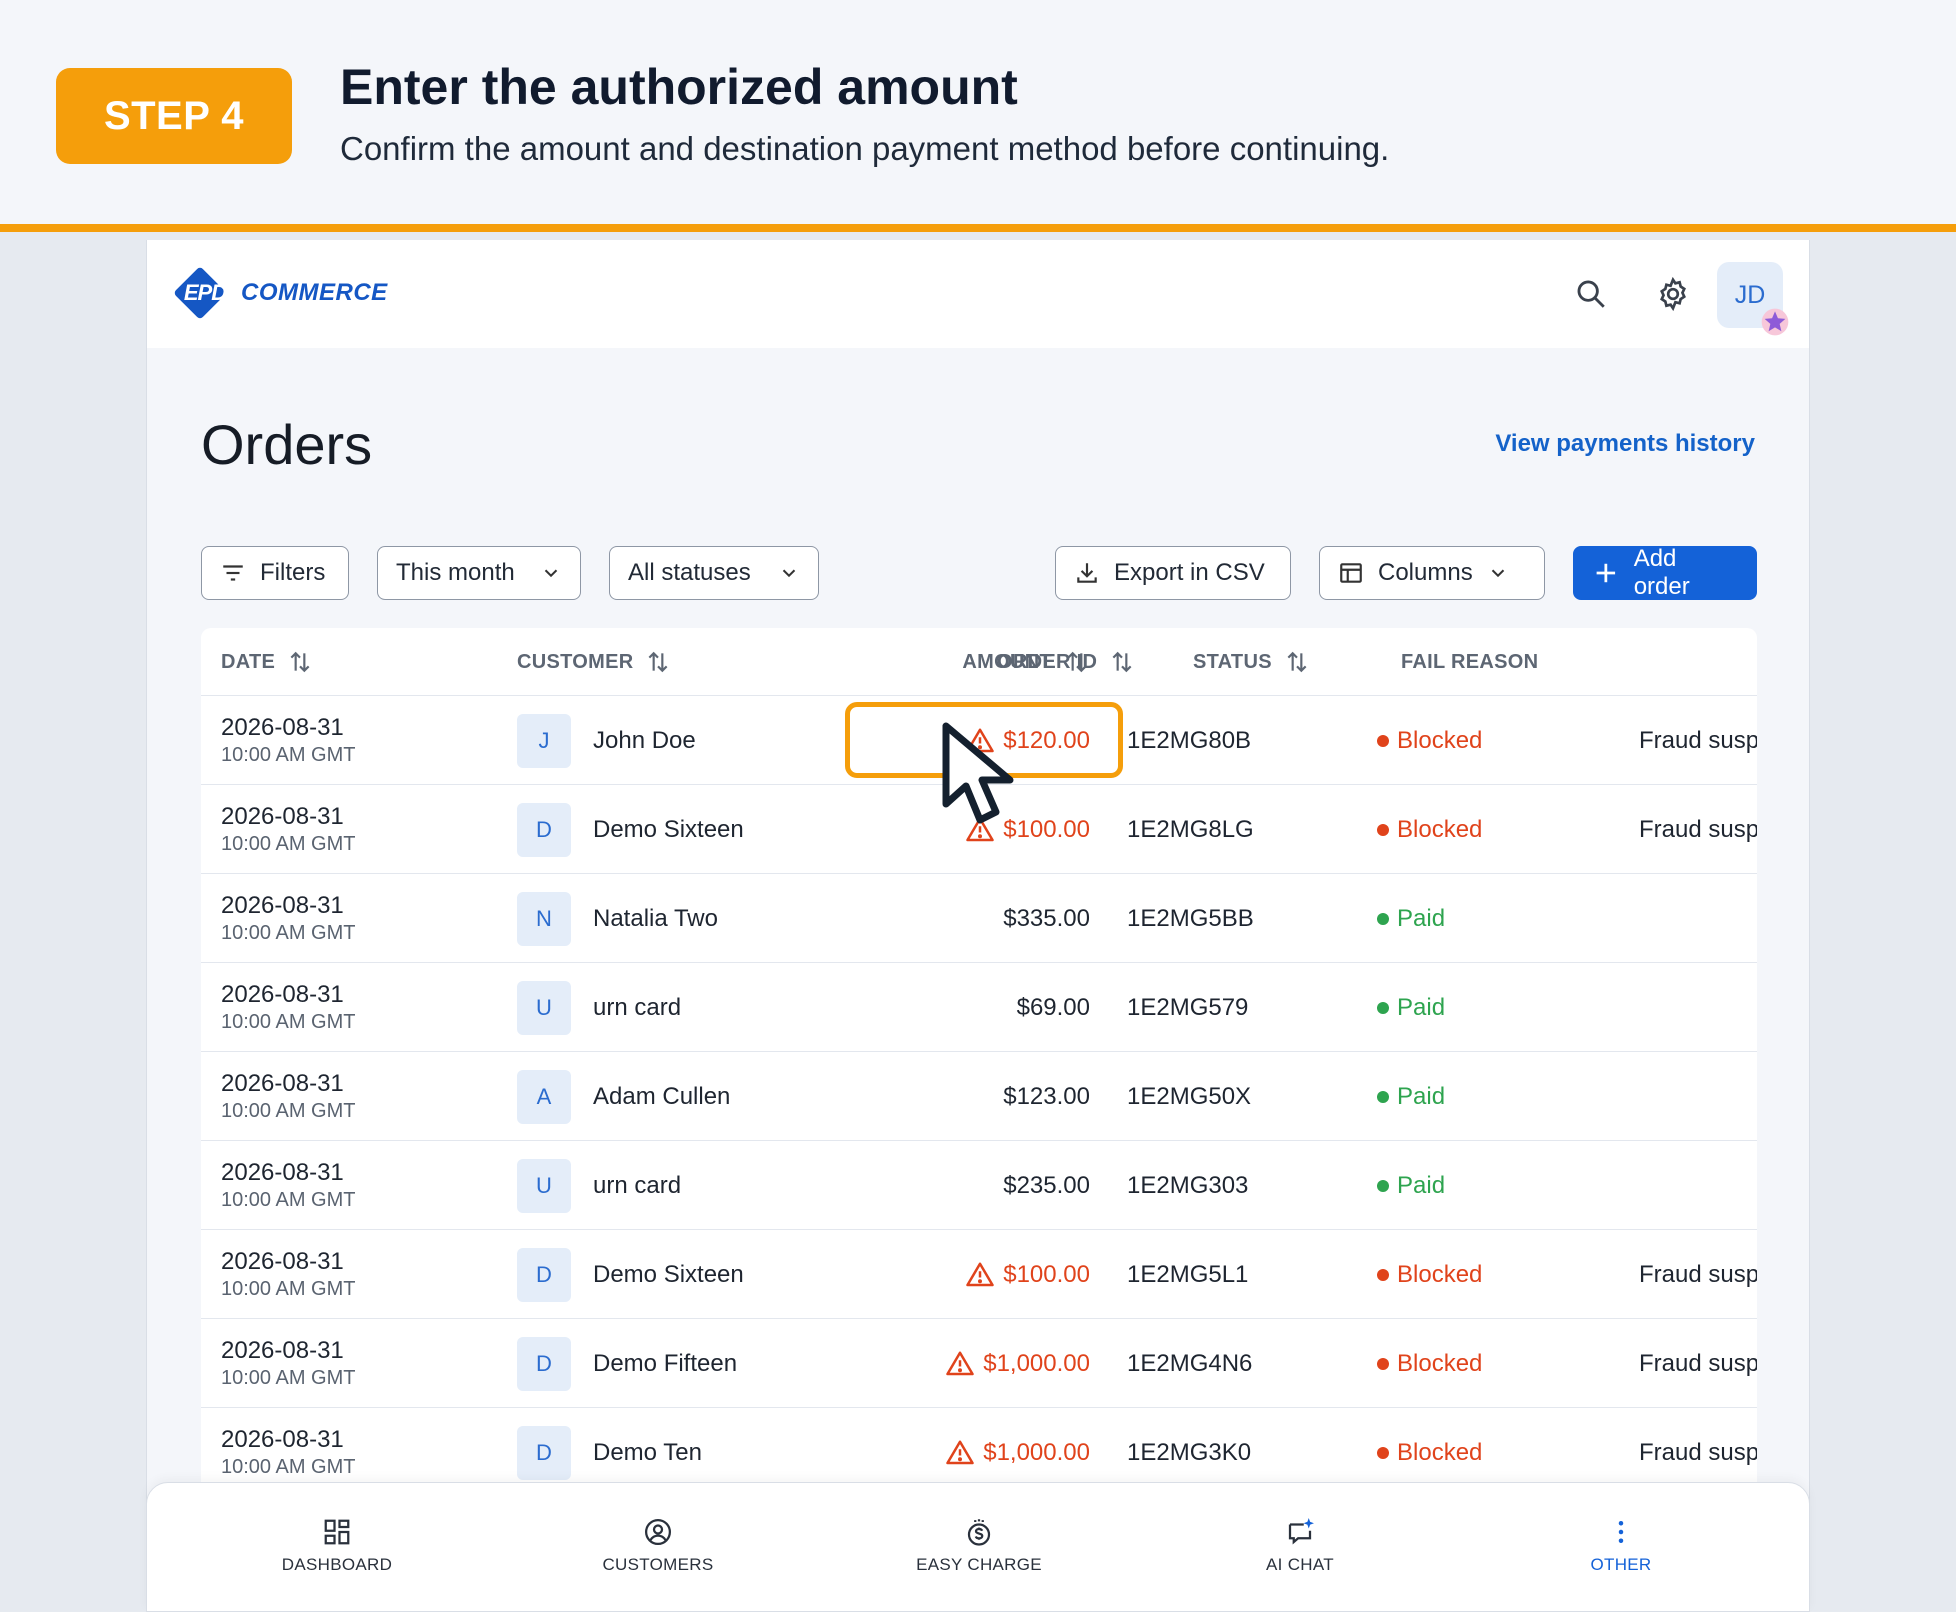 This screenshot has height=1612, width=1956. What do you see at coordinates (1661, 572) in the screenshot?
I see `add-order-label: Add order` at bounding box center [1661, 572].